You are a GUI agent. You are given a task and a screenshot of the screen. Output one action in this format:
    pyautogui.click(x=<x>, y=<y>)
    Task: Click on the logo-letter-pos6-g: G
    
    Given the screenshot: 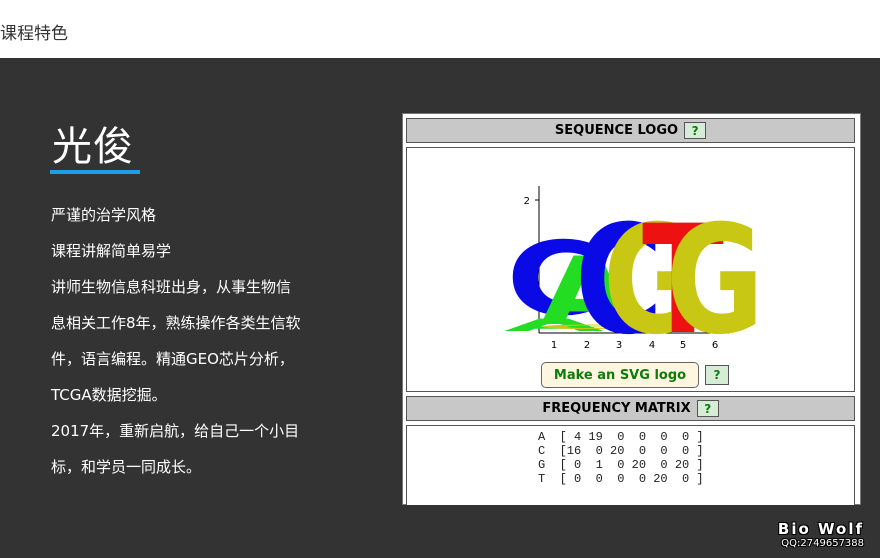 What is the action you would take?
    pyautogui.click(x=715, y=276)
    